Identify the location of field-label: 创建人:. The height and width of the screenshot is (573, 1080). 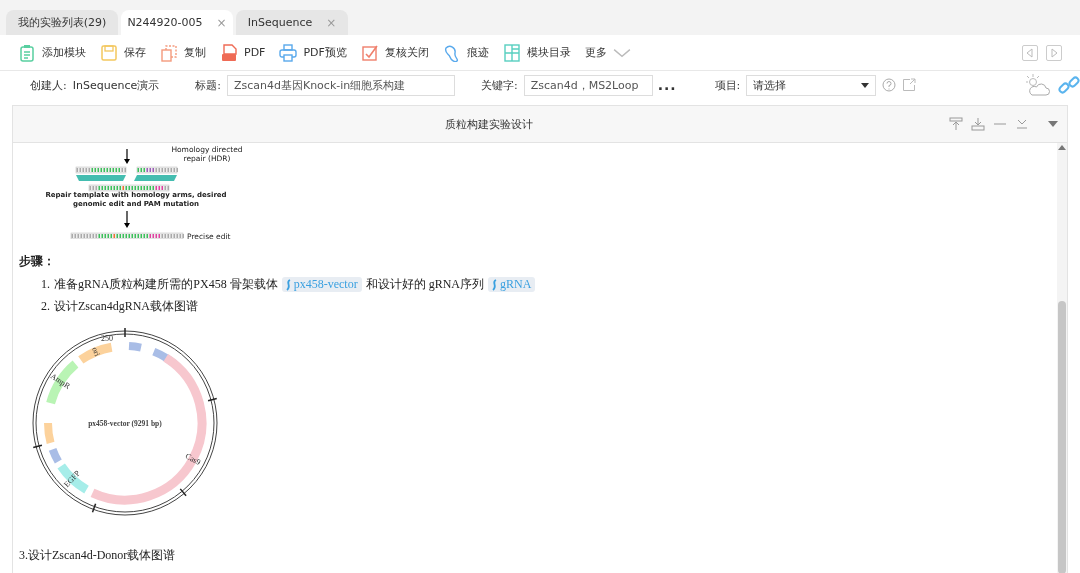
(48, 85).